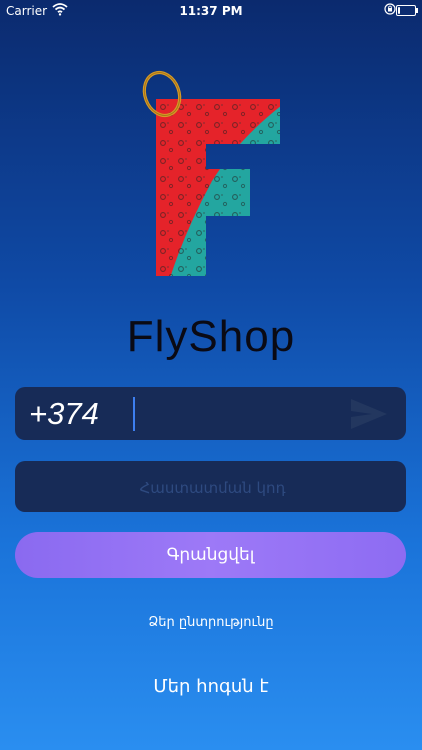  What do you see at coordinates (407, 10) in the screenshot?
I see `battery-icon` at bounding box center [407, 10].